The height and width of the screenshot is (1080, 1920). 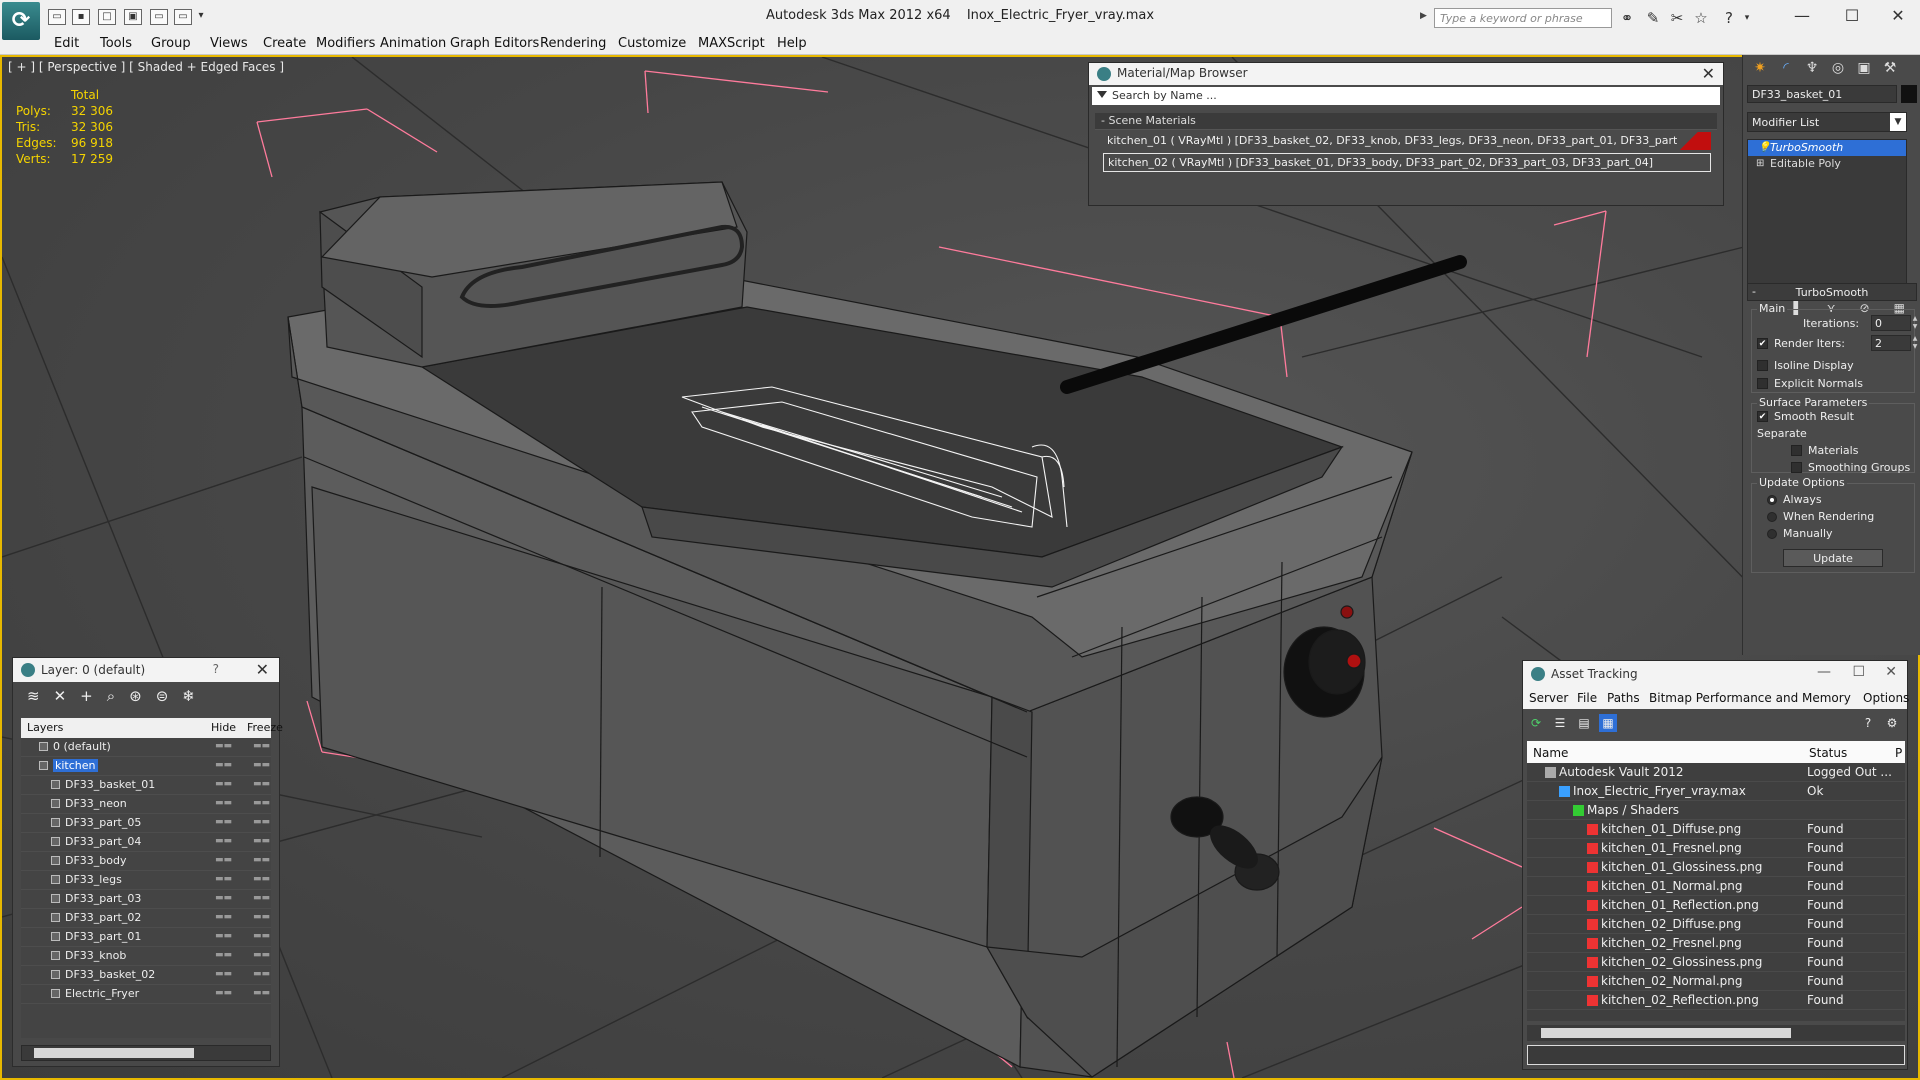 I want to click on stack-item-editable-poly: ⊞ Editable Poly, so click(x=1827, y=164).